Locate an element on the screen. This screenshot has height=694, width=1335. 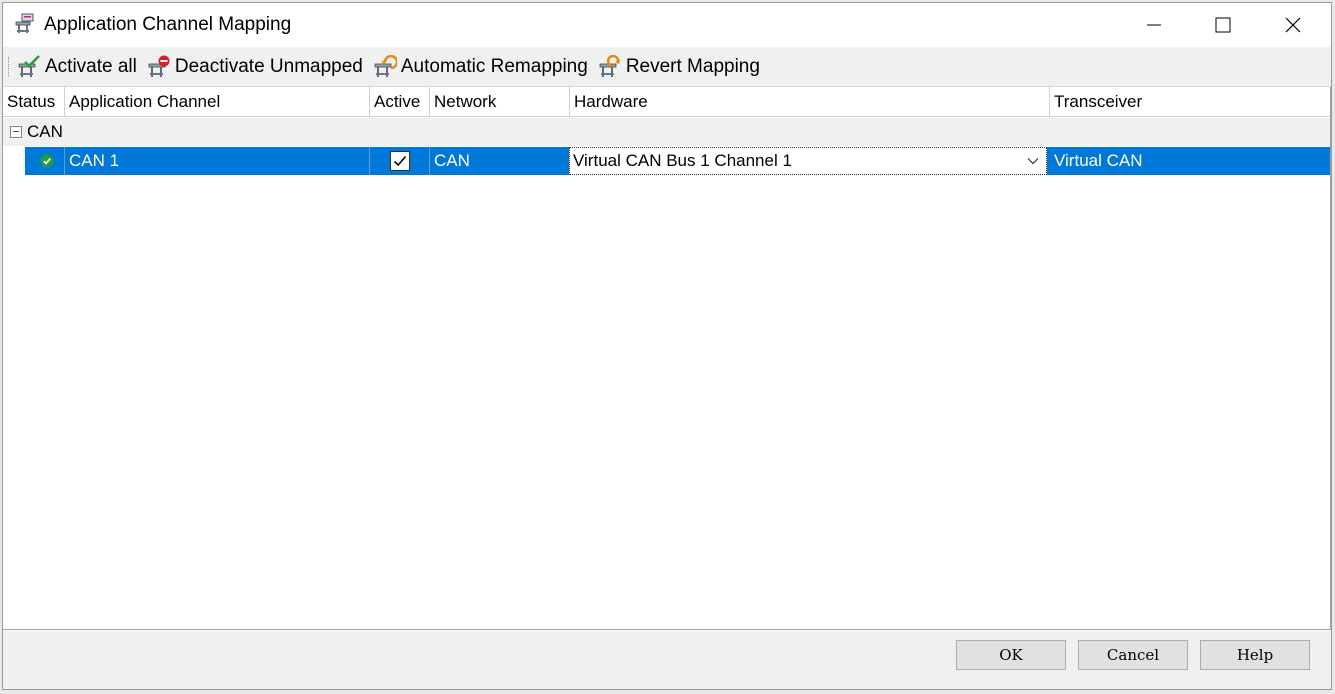
revert-mapping-label: Revert Mapping is located at coordinates (692, 66).